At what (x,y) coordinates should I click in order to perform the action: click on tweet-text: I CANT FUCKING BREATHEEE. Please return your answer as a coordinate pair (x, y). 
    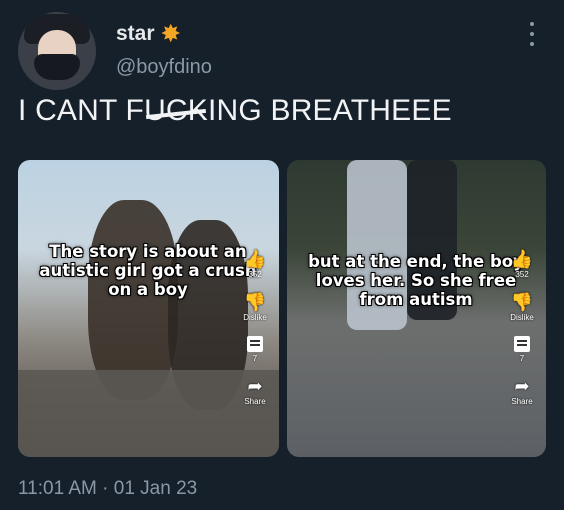
    Looking at the image, I should click on (235, 111).